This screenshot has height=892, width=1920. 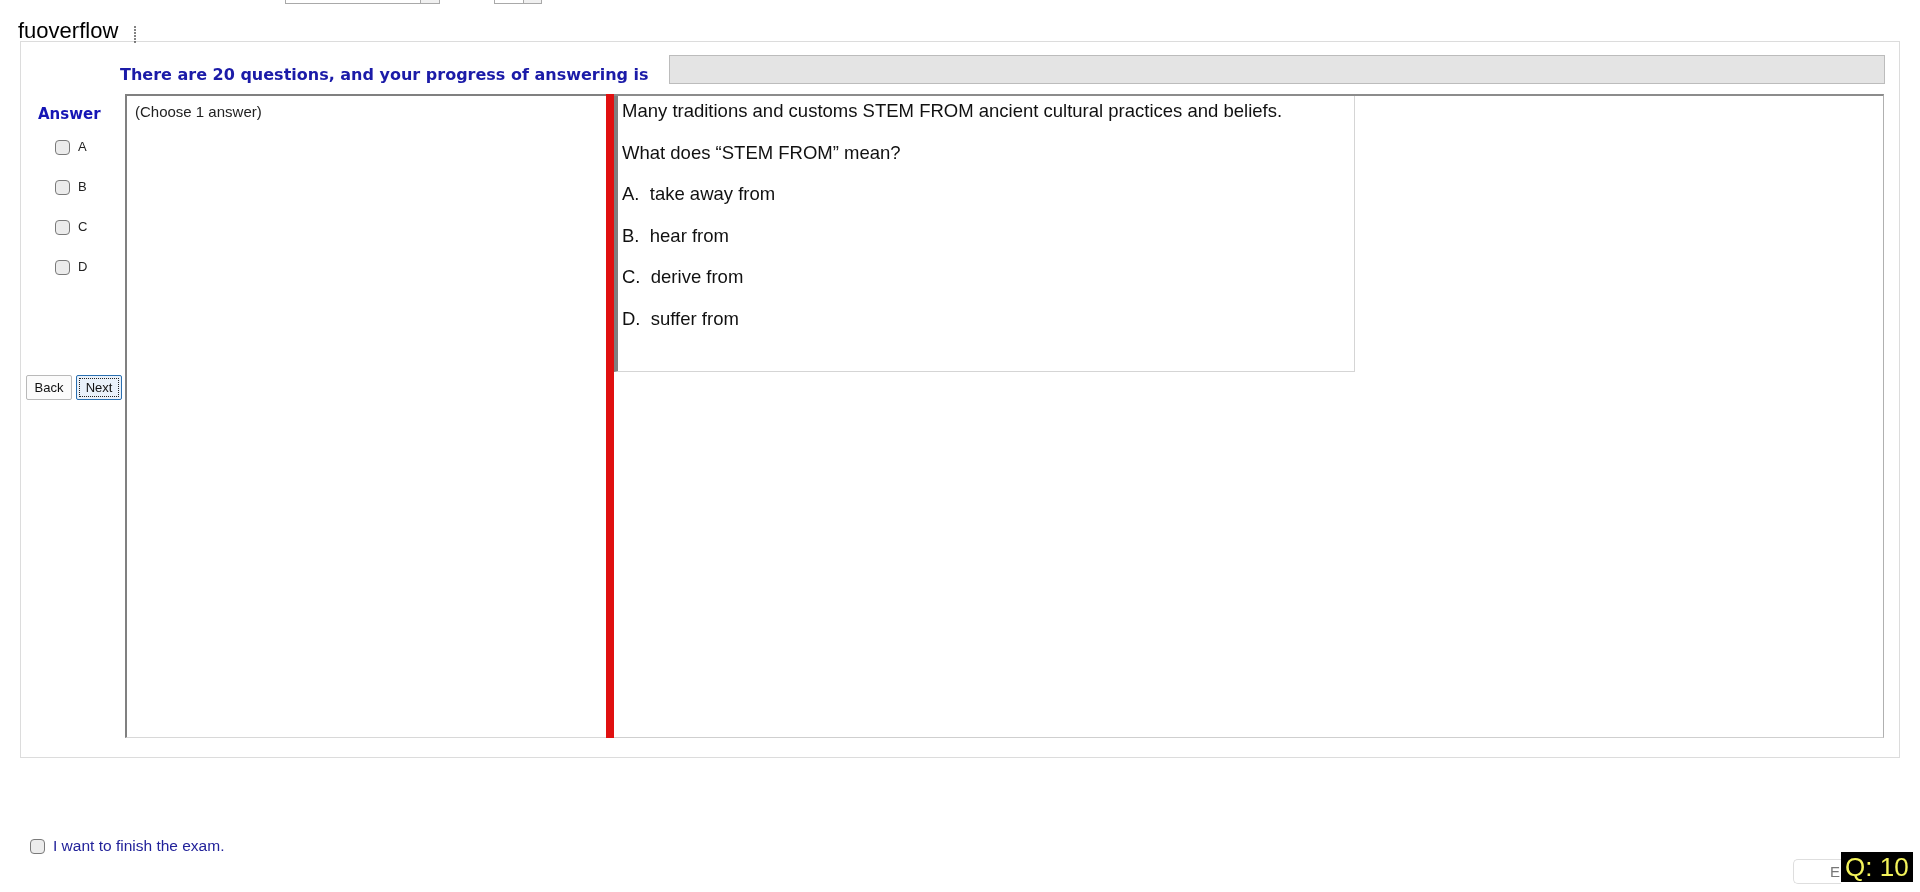 I want to click on finish-checkbox, so click(x=37, y=846).